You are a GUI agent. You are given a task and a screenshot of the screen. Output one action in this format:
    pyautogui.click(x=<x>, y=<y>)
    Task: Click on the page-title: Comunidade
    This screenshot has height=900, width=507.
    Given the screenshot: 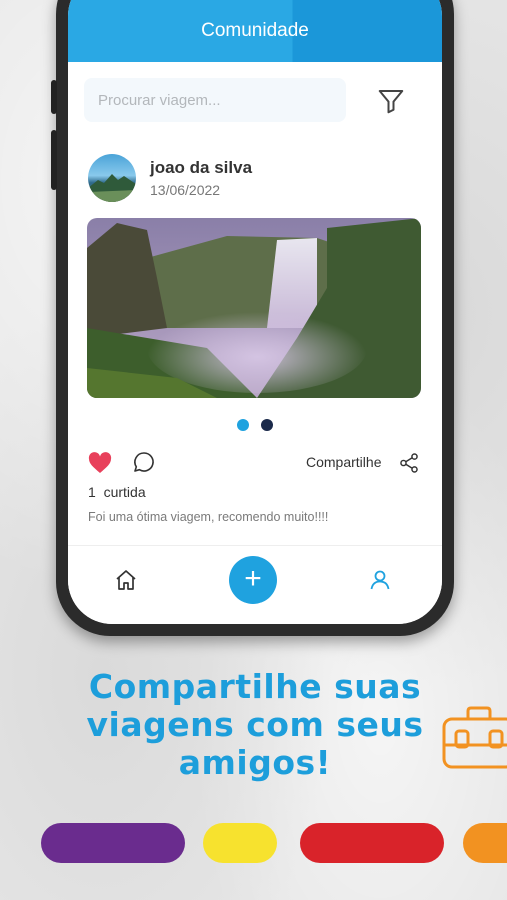 What is the action you would take?
    pyautogui.click(x=255, y=30)
    